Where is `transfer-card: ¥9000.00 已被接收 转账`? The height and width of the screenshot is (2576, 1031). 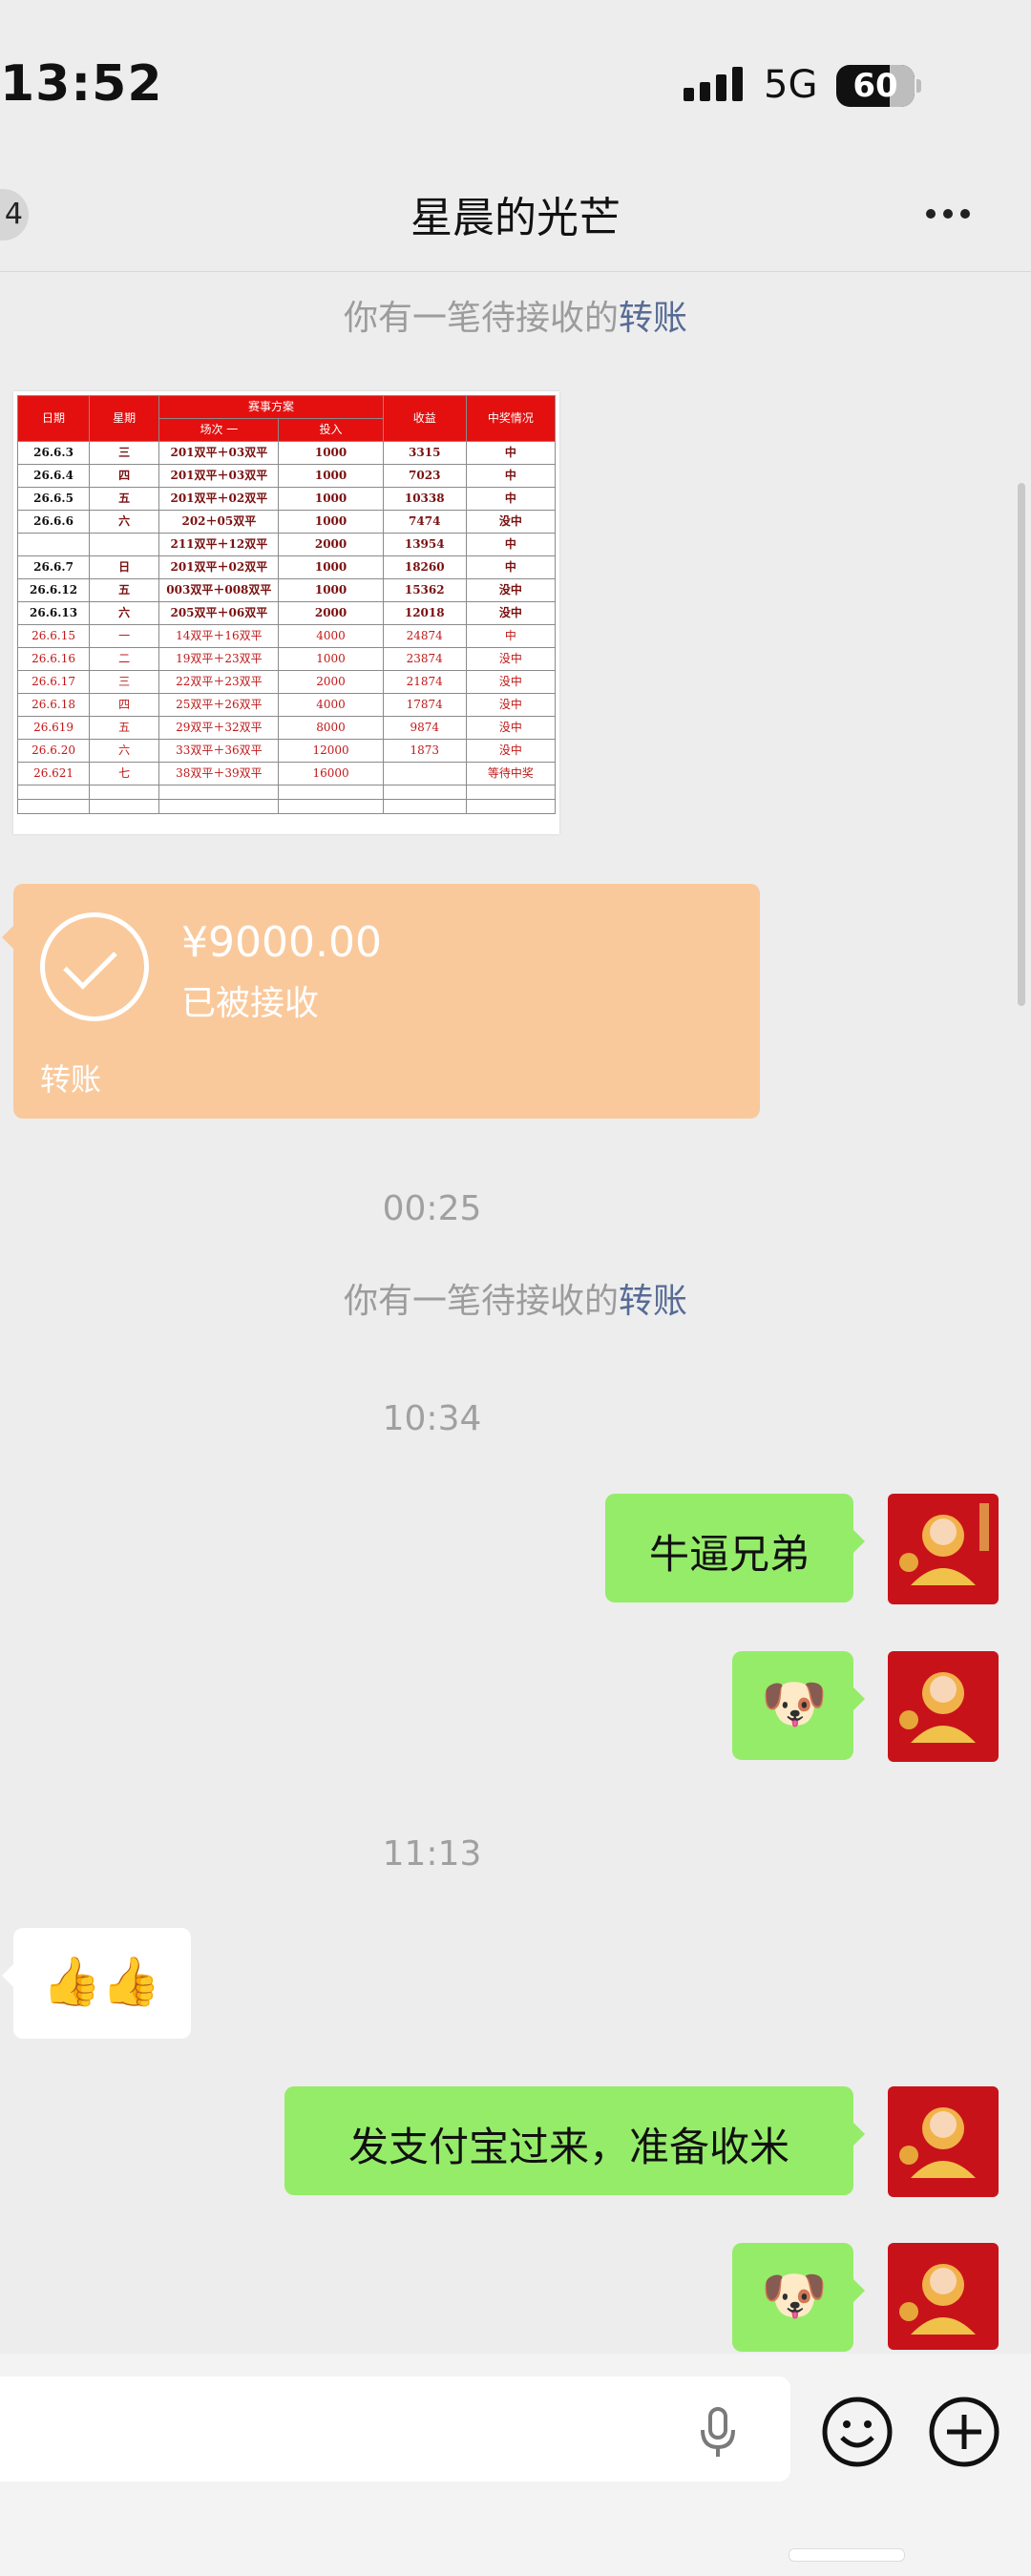 transfer-card: ¥9000.00 已被接收 转账 is located at coordinates (381, 1001).